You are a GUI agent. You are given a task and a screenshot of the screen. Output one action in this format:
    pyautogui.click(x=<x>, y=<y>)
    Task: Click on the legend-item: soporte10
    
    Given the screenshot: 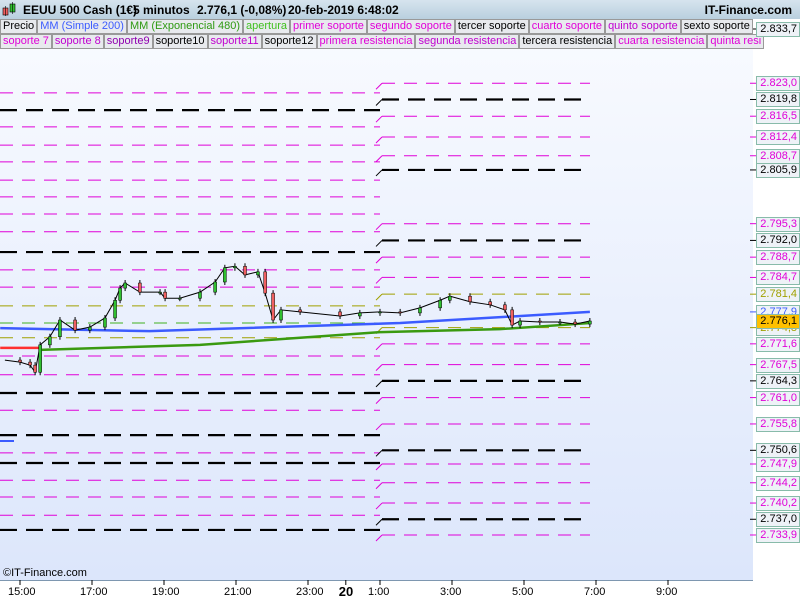 What is the action you would take?
    pyautogui.click(x=180, y=41)
    